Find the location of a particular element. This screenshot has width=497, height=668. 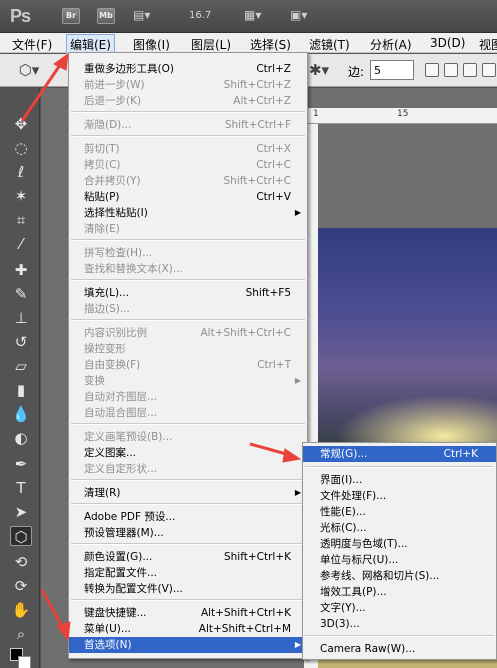

bridge-button: Br is located at coordinates (71, 16).